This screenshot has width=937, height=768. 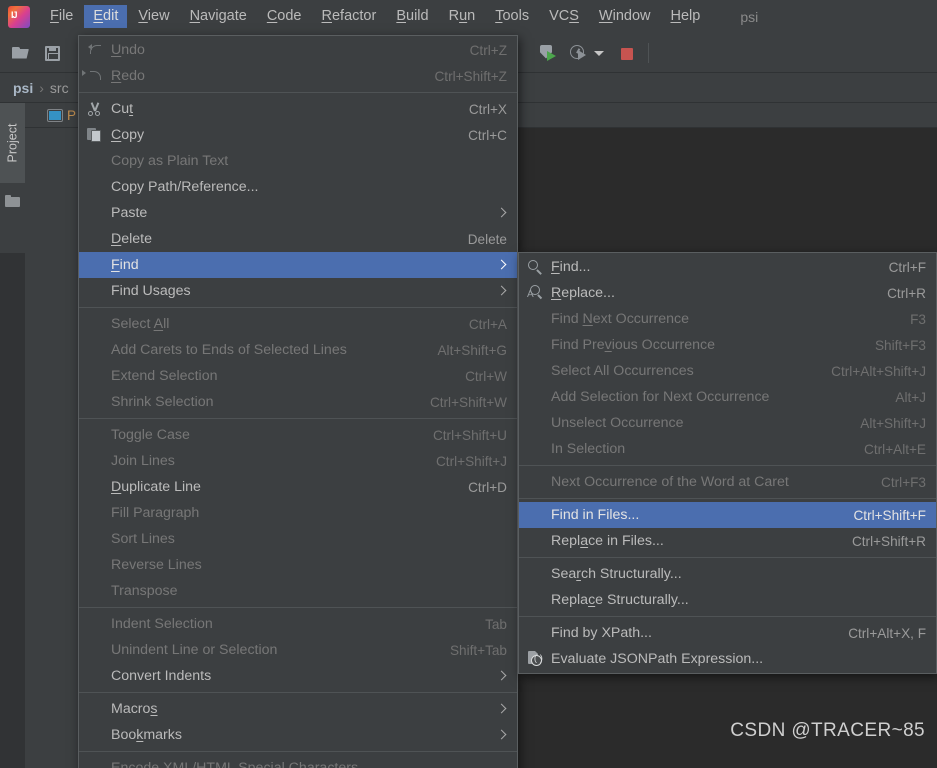 I want to click on menubar-item-label: File, so click(x=62, y=15).